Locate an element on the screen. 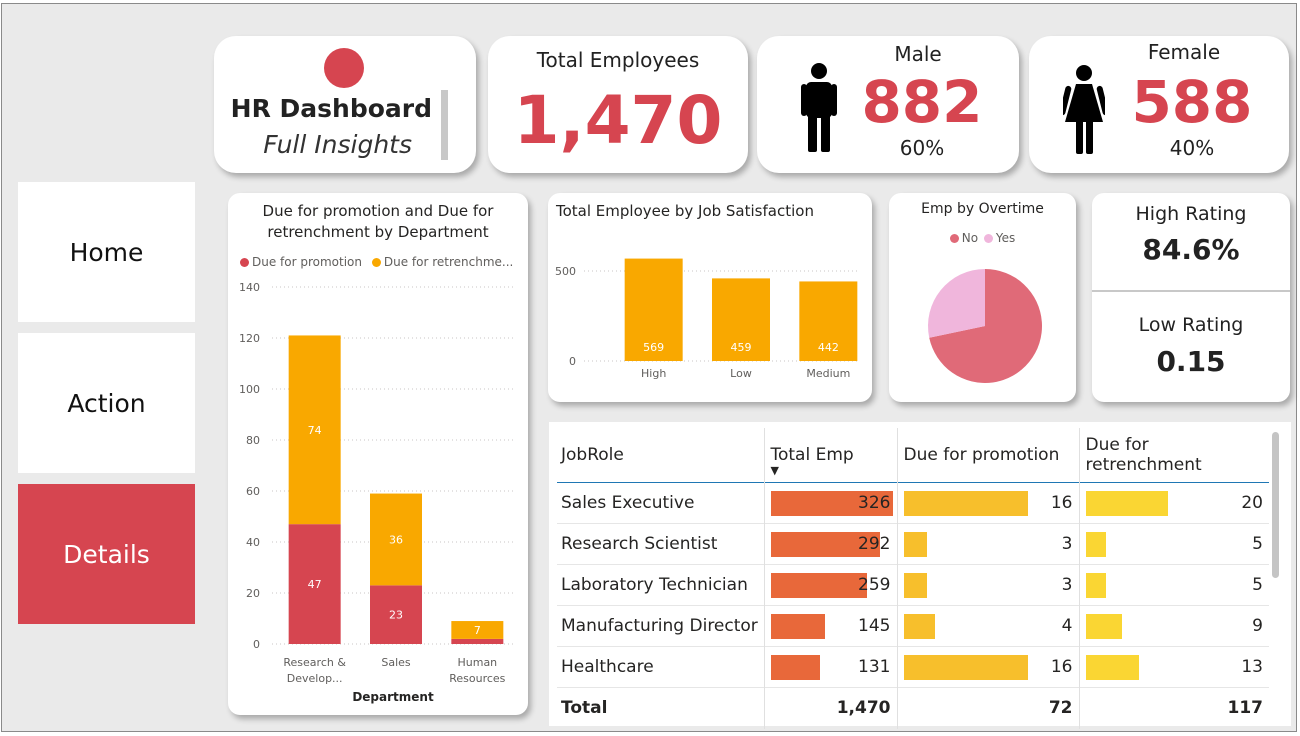 Image resolution: width=1300 pixels, height=736 pixels. header-due-retrenchment: Due for retrenchment is located at coordinates (1173, 455).